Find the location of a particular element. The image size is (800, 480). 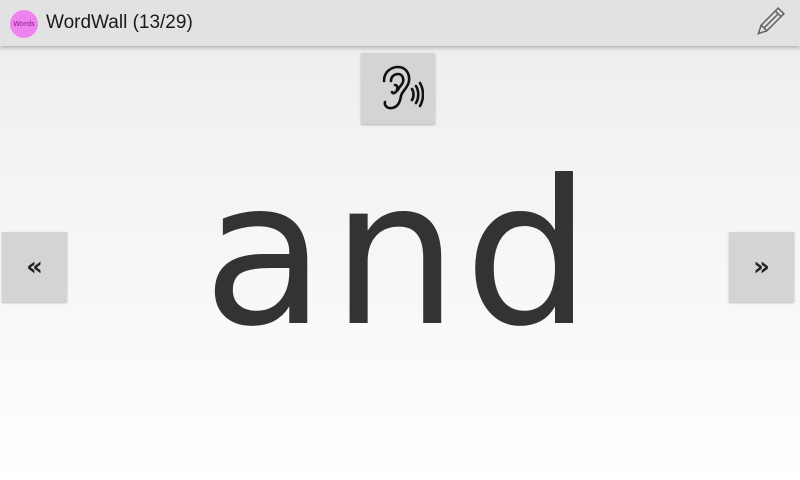

app-icon-text: Words is located at coordinates (24, 24).